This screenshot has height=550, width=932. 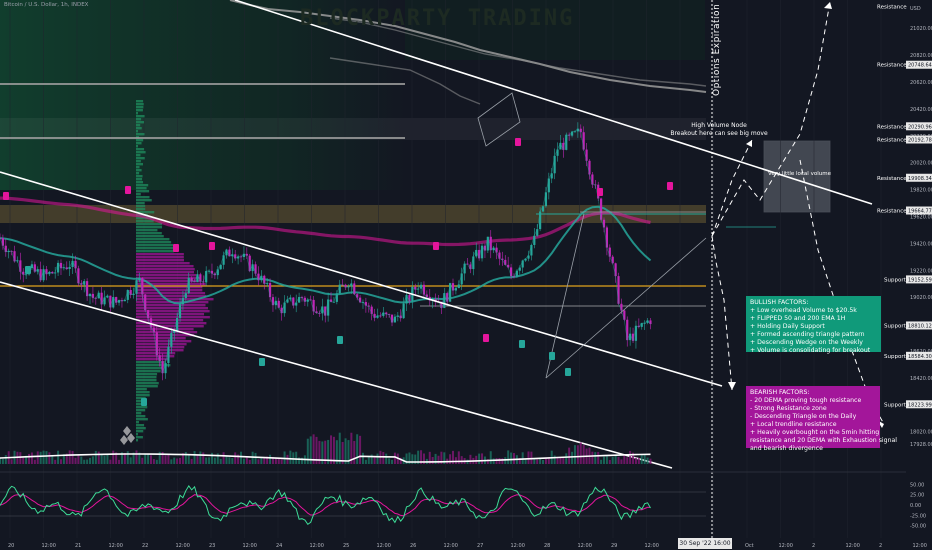 What do you see at coordinates (779, 302) in the screenshot?
I see `bull-line-0: BULLISH FACTORS:` at bounding box center [779, 302].